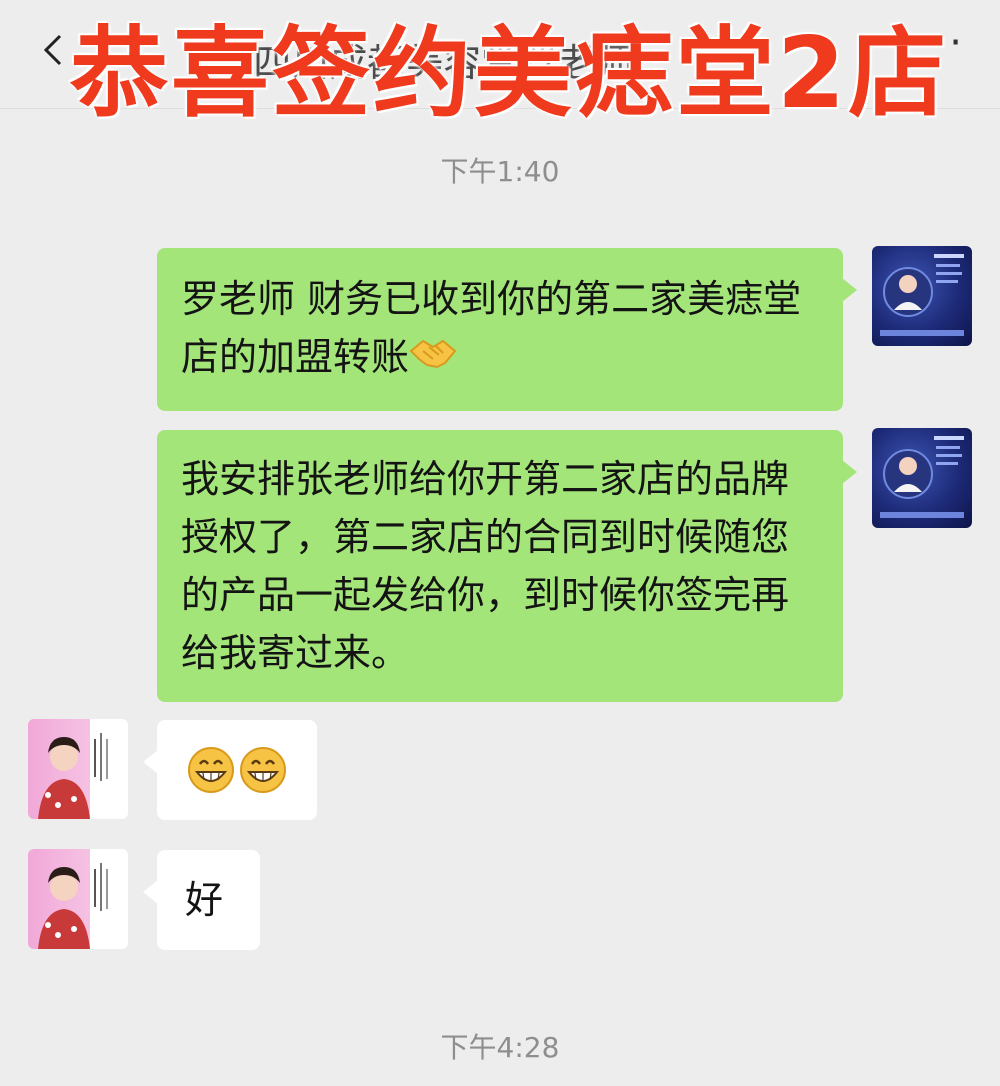 The image size is (1000, 1086). What do you see at coordinates (500, 171) in the screenshot?
I see `timestamp: 下午1:40` at bounding box center [500, 171].